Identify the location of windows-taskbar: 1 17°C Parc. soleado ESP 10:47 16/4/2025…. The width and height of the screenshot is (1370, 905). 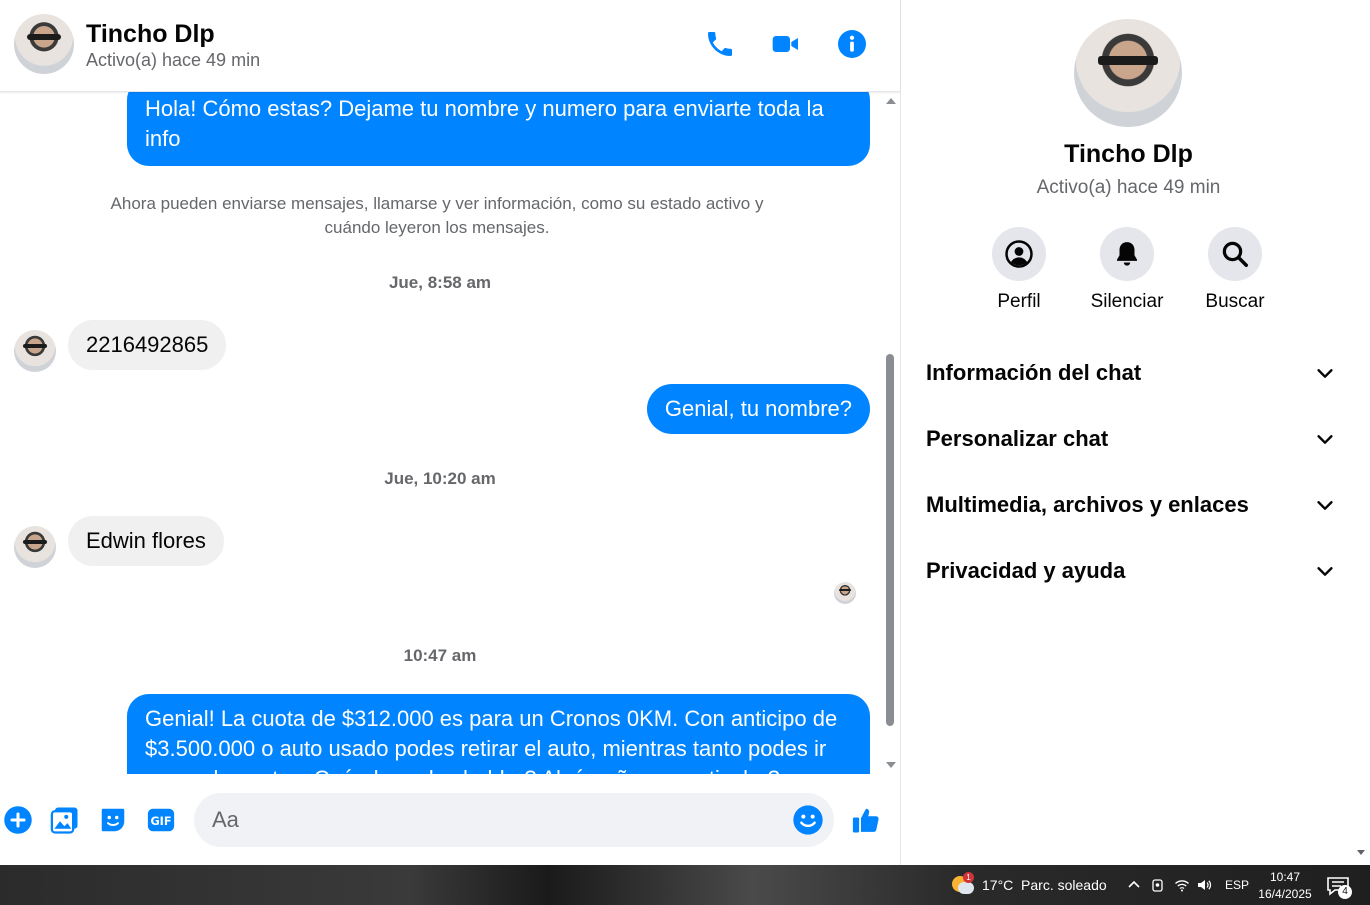
(685, 885).